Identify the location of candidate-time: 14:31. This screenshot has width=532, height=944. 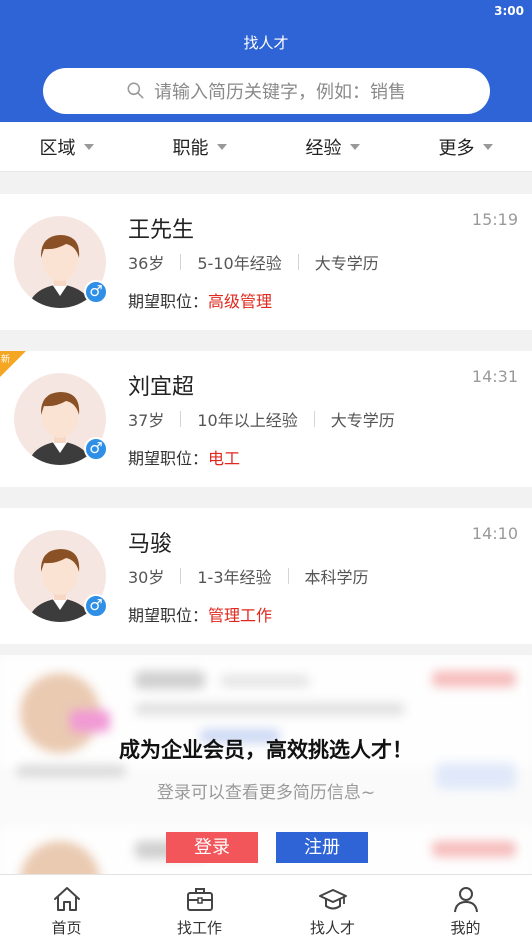
(494, 376).